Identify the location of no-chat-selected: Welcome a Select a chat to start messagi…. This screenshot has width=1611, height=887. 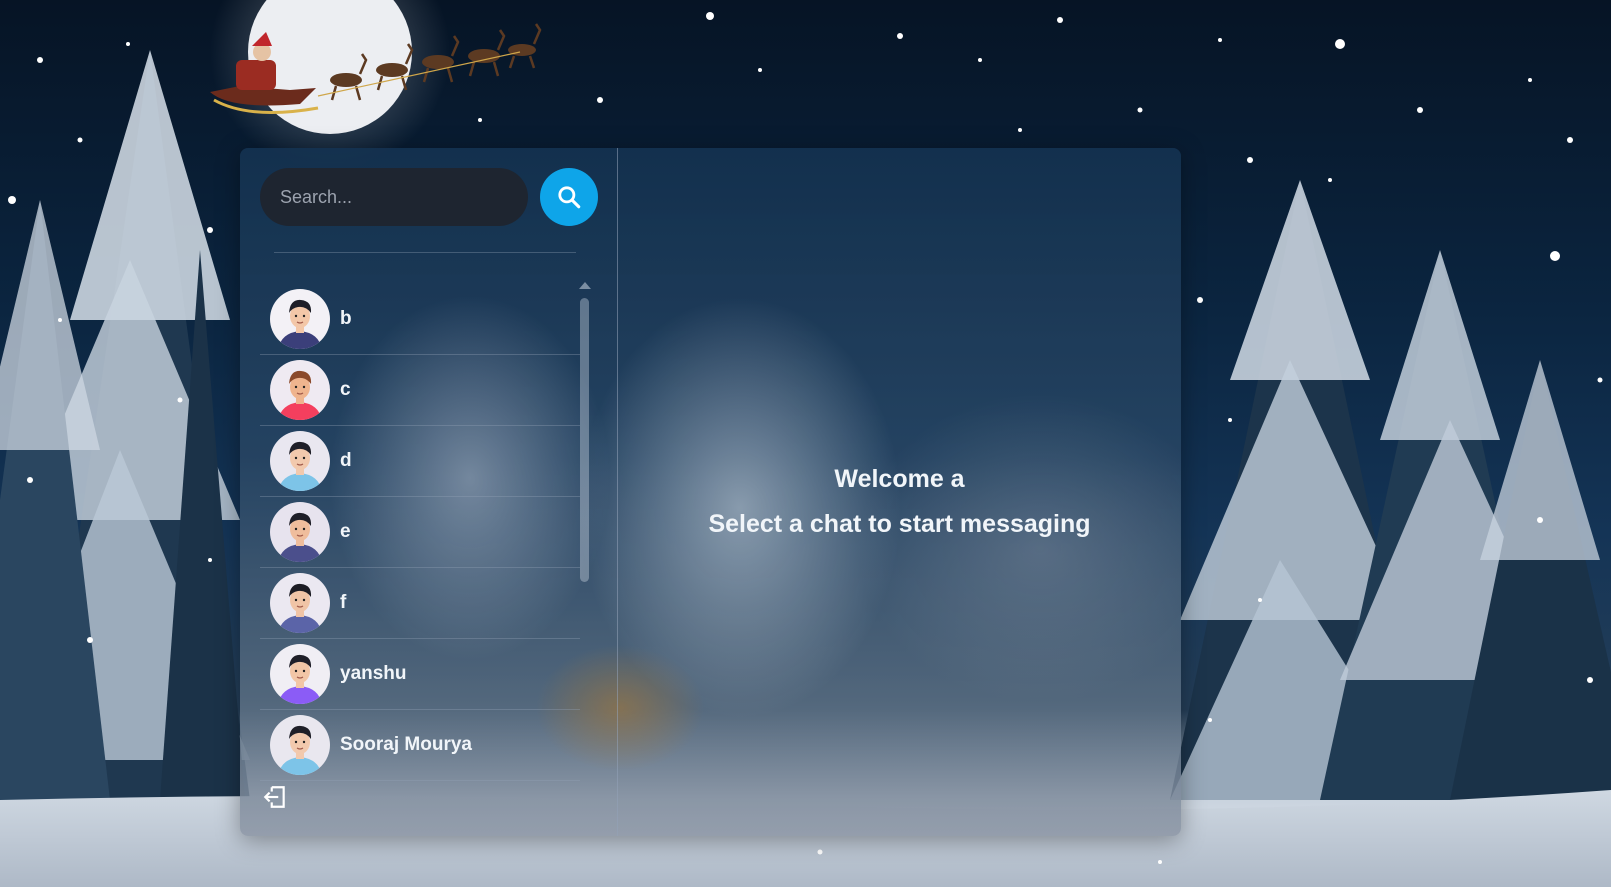
(899, 502).